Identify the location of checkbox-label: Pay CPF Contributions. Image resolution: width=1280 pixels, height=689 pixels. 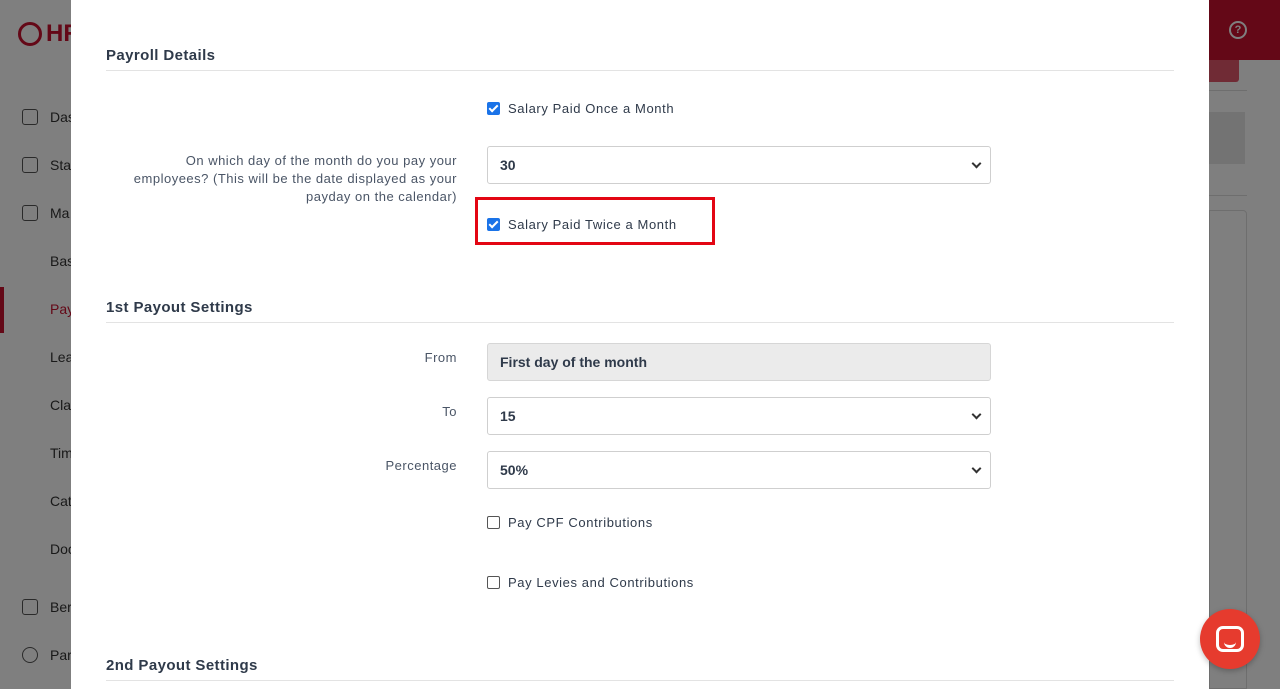
(580, 522).